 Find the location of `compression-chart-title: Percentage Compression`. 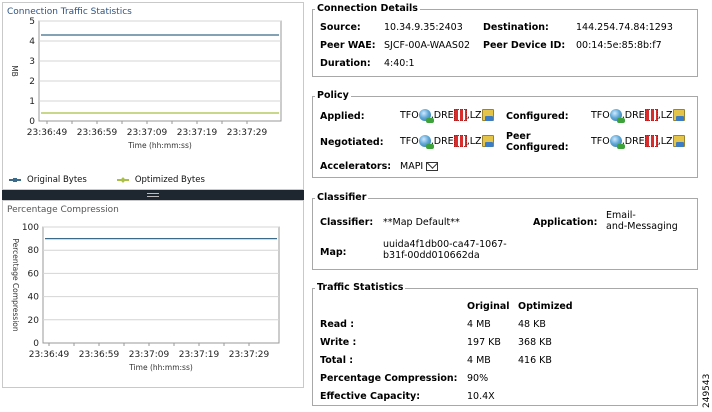

compression-chart-title: Percentage Compression is located at coordinates (63, 210).